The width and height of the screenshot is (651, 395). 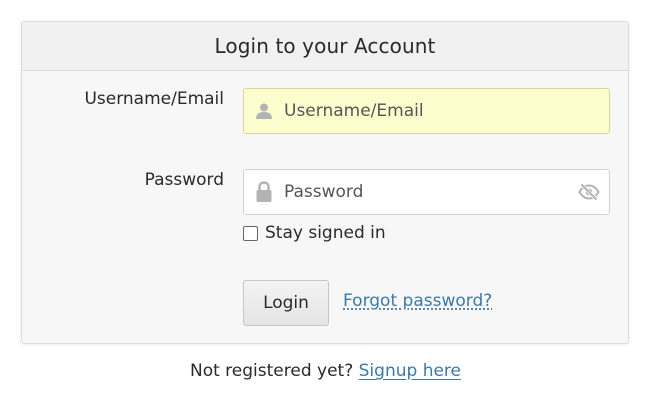 What do you see at coordinates (271, 371) in the screenshot?
I see `signup-prompt: Not registered yet?` at bounding box center [271, 371].